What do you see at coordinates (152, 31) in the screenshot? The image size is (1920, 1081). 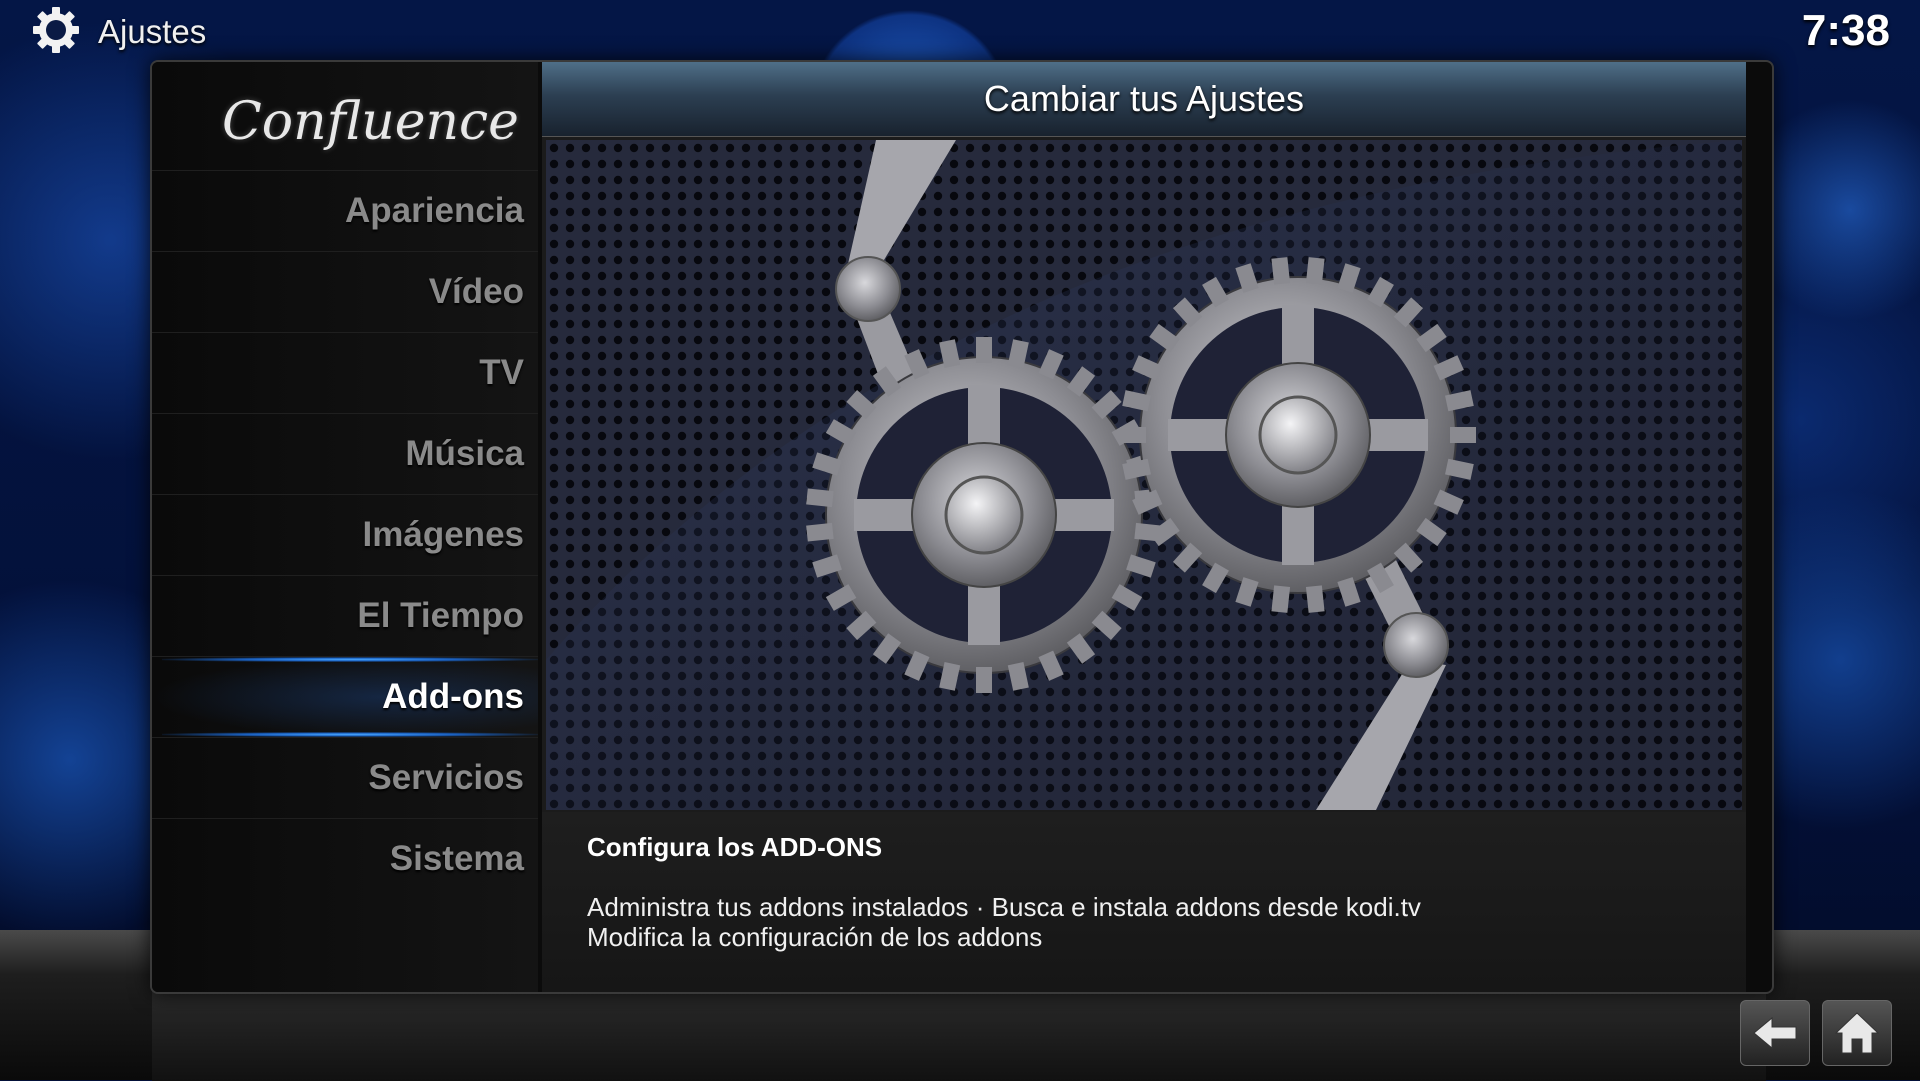 I see `header-title: Ajustes` at bounding box center [152, 31].